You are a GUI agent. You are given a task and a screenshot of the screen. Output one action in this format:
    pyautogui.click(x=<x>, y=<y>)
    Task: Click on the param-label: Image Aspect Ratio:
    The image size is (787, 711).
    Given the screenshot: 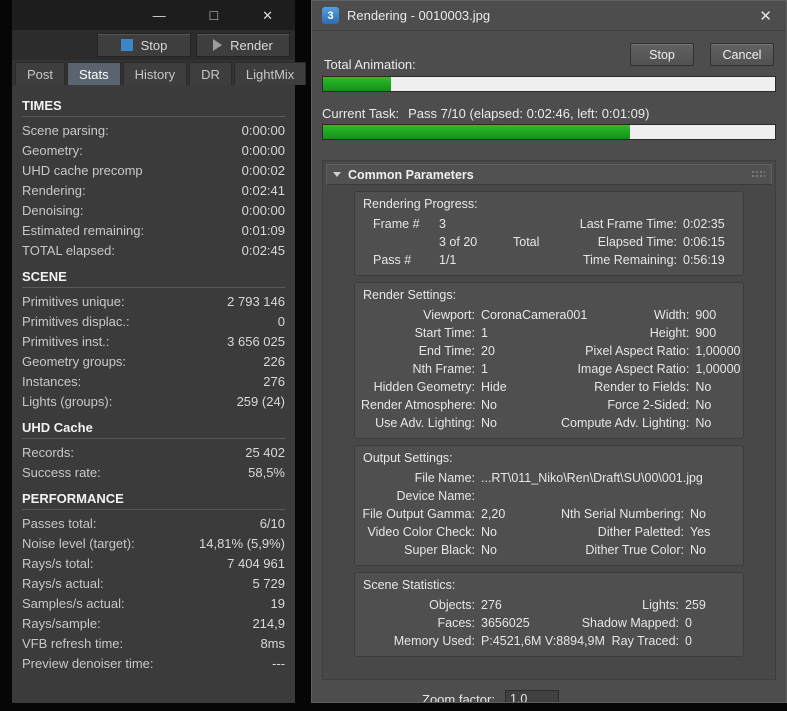 What is the action you would take?
    pyautogui.click(x=633, y=369)
    